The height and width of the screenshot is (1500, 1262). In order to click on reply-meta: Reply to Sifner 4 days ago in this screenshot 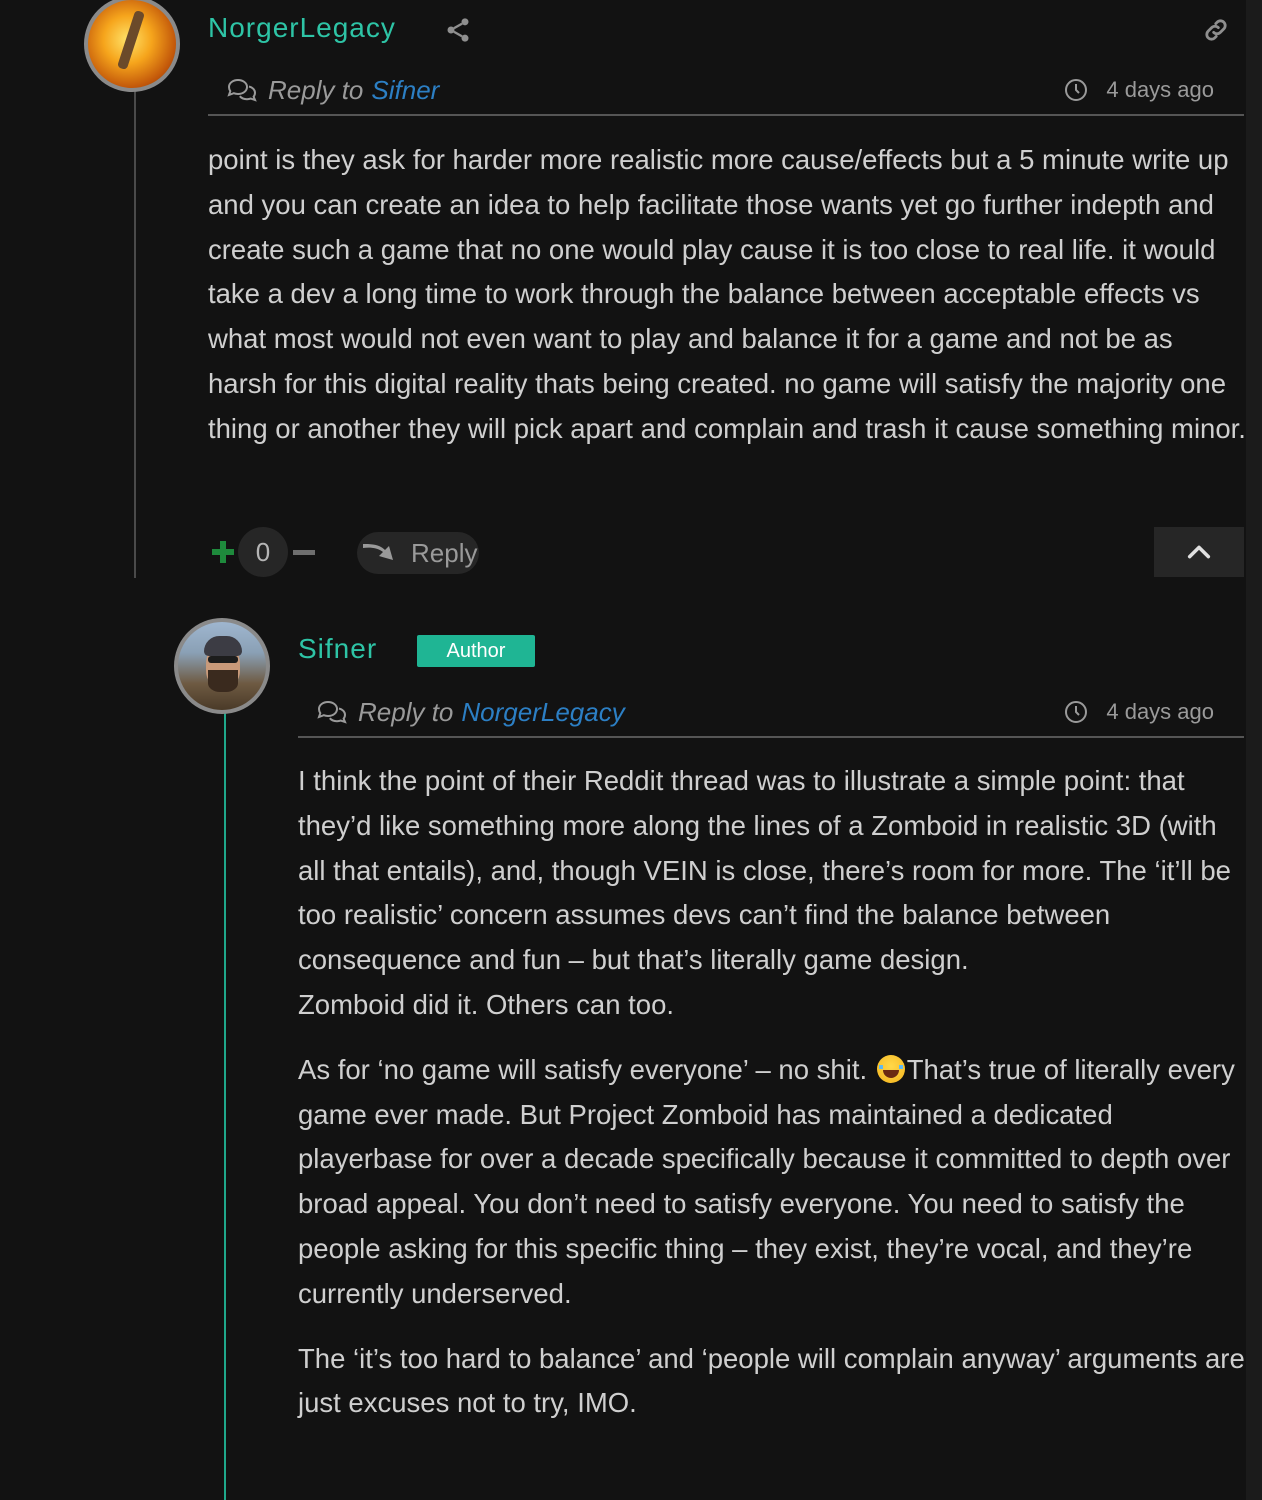, I will do `click(726, 91)`.